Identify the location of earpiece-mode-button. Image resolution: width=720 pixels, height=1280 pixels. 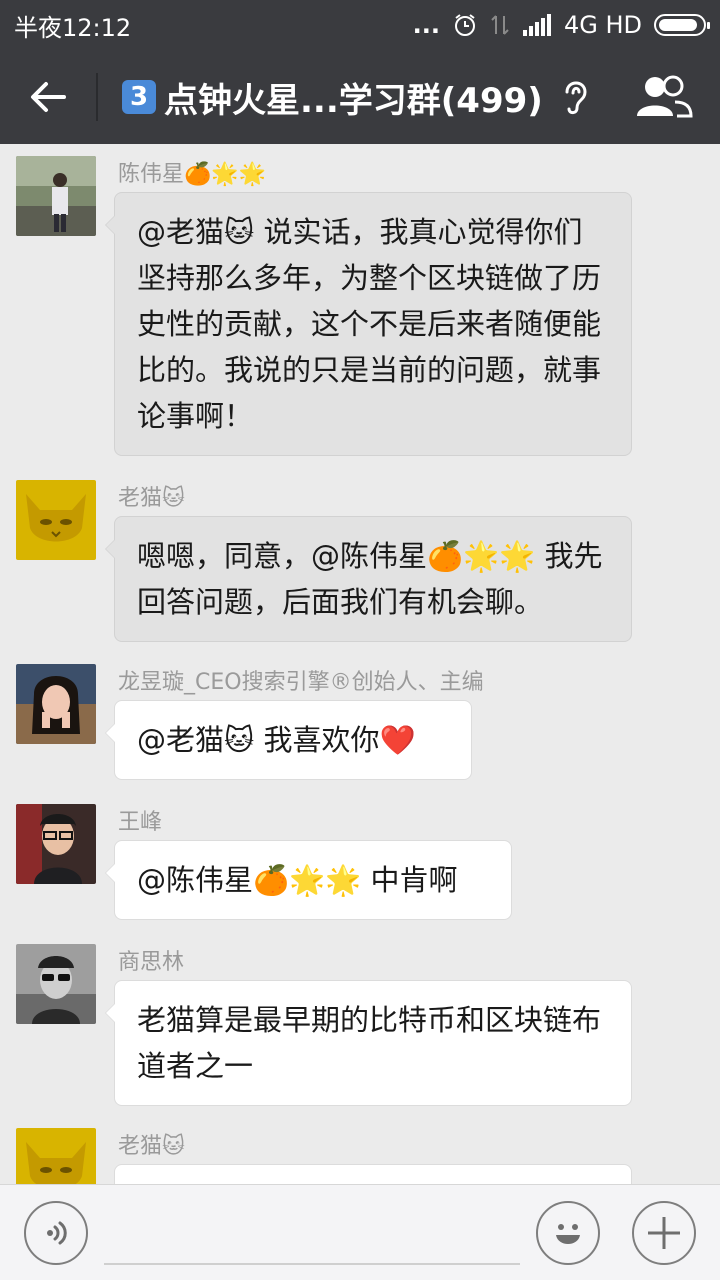
(576, 96).